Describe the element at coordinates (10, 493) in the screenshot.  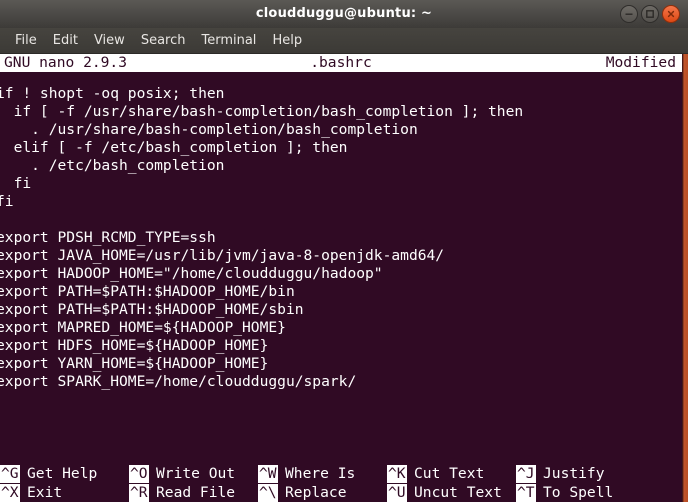
I see `shortcut-key: ^X` at that location.